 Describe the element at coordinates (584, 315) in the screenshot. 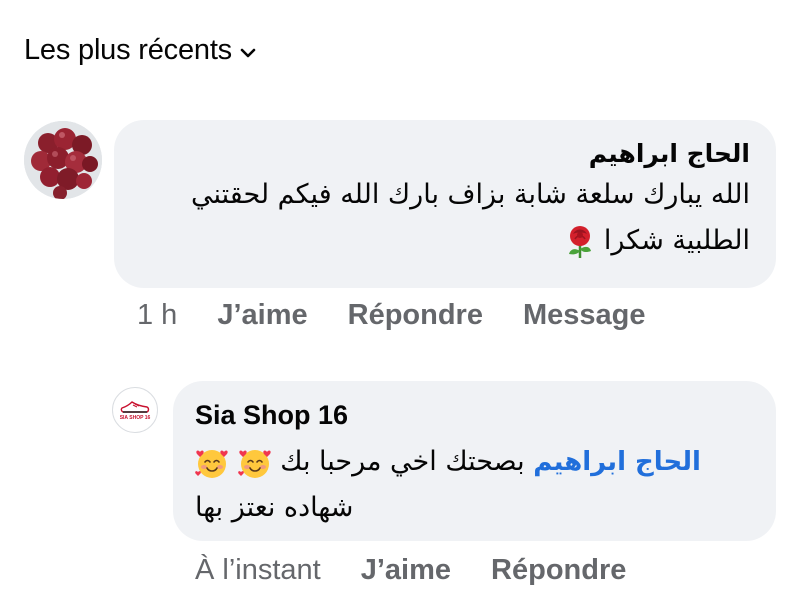

I see `message-button: Message` at that location.